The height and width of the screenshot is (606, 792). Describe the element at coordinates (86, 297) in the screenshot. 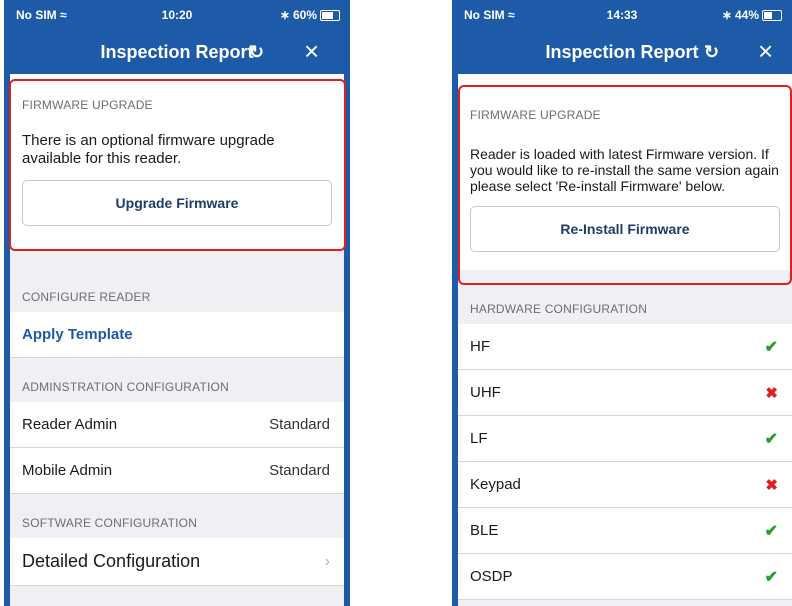

I see `configure-section-header: CONFIGURE READER` at that location.